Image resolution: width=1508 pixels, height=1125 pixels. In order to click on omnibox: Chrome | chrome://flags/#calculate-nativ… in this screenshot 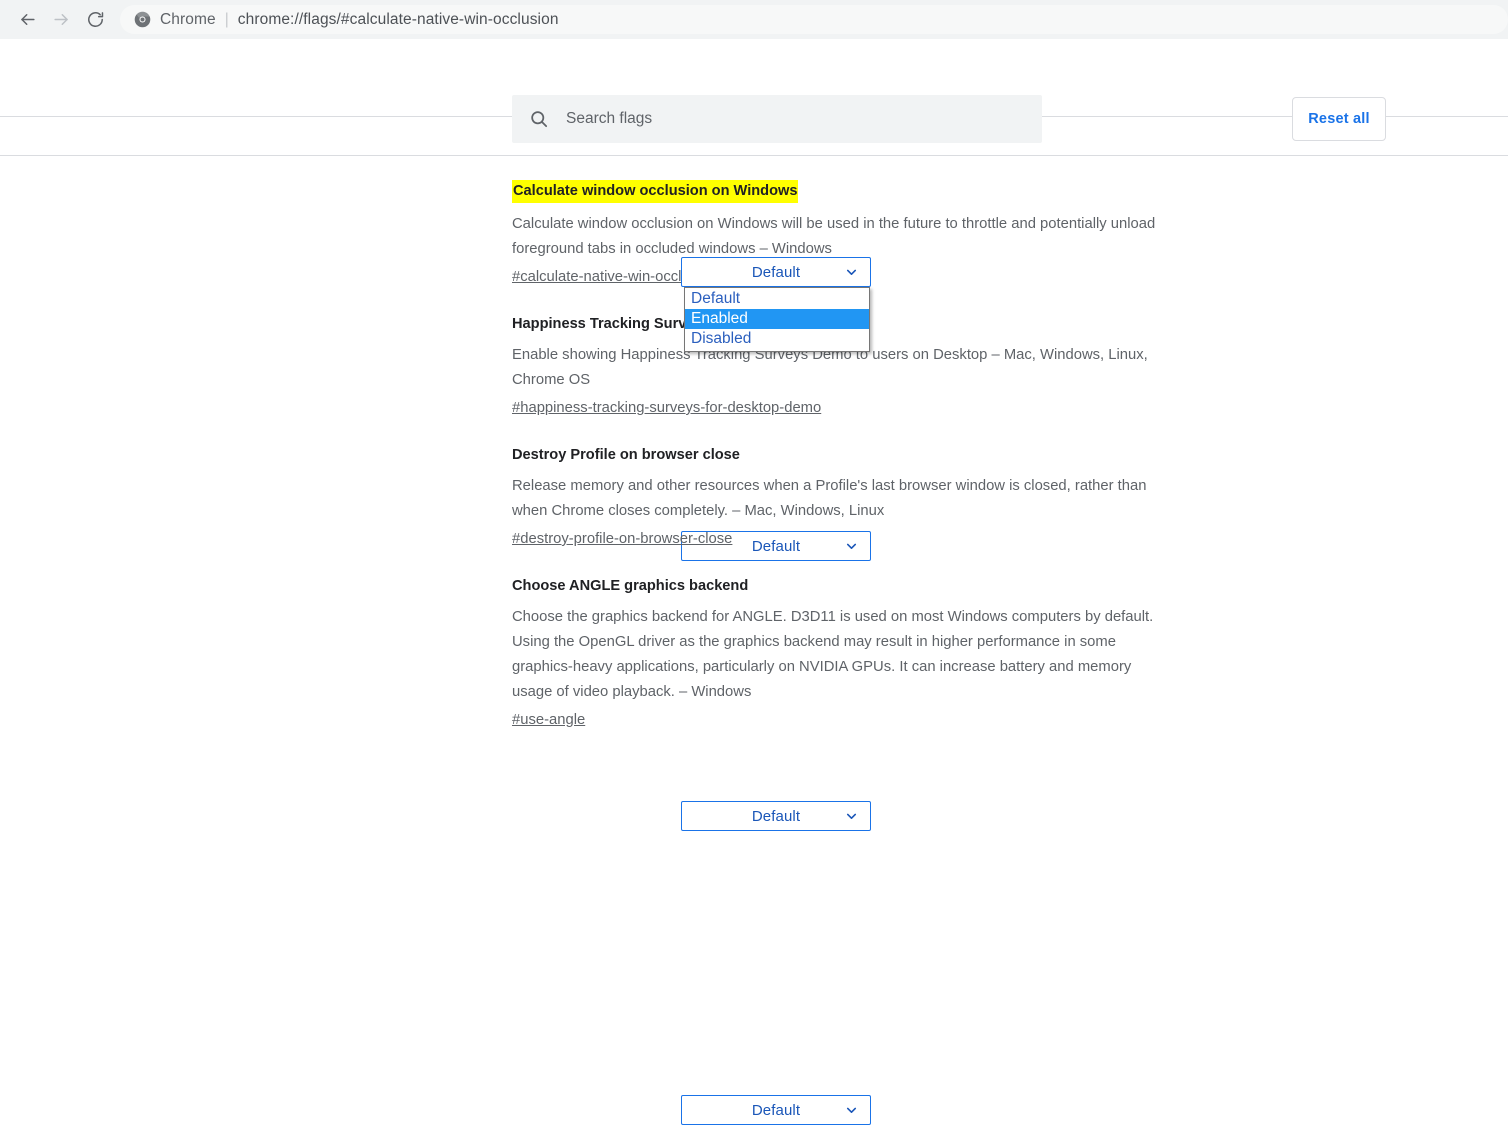, I will do `click(814, 19)`.